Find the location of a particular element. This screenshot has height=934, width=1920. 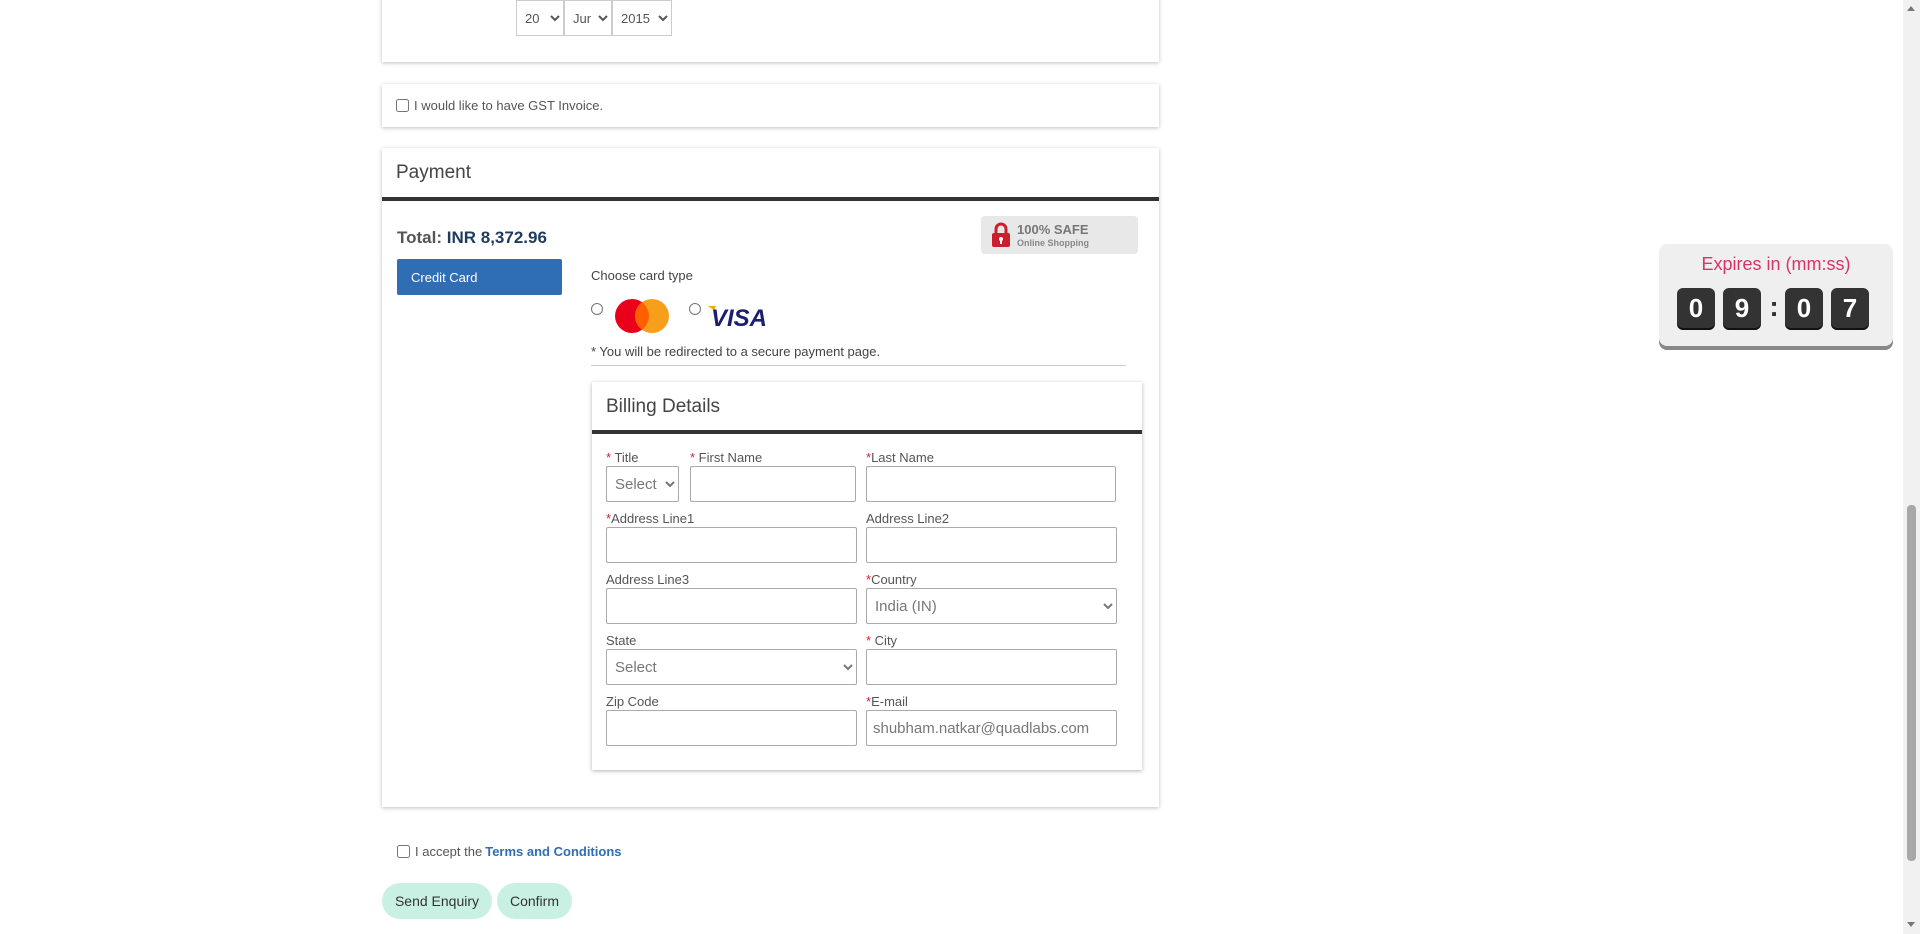

country-label: *Country is located at coordinates (891, 579).